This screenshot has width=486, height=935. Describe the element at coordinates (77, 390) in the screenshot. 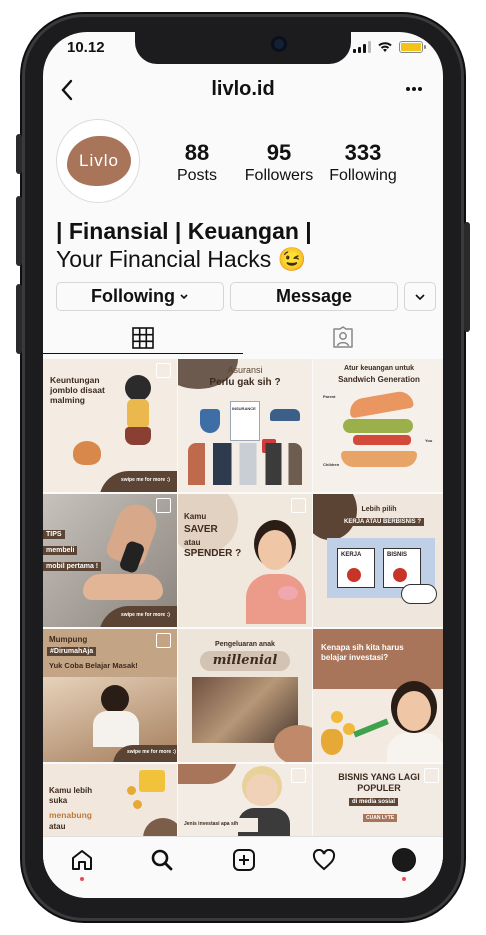

I see `post-title: Keuntungan jomblo disaat malming` at that location.